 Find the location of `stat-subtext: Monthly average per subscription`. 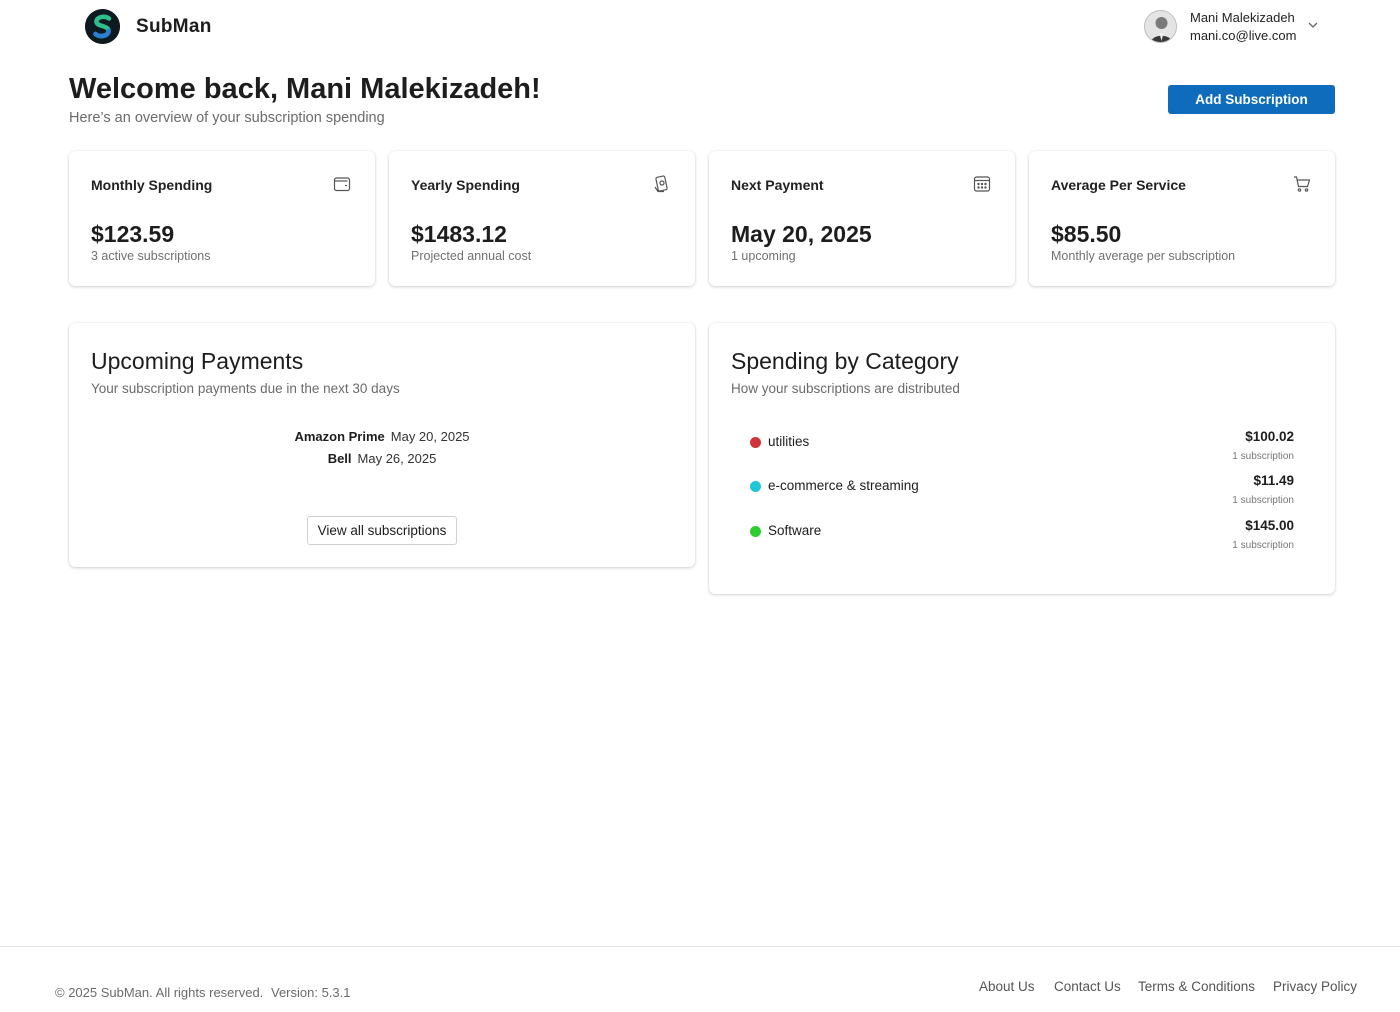

stat-subtext: Monthly average per subscription is located at coordinates (1143, 256).